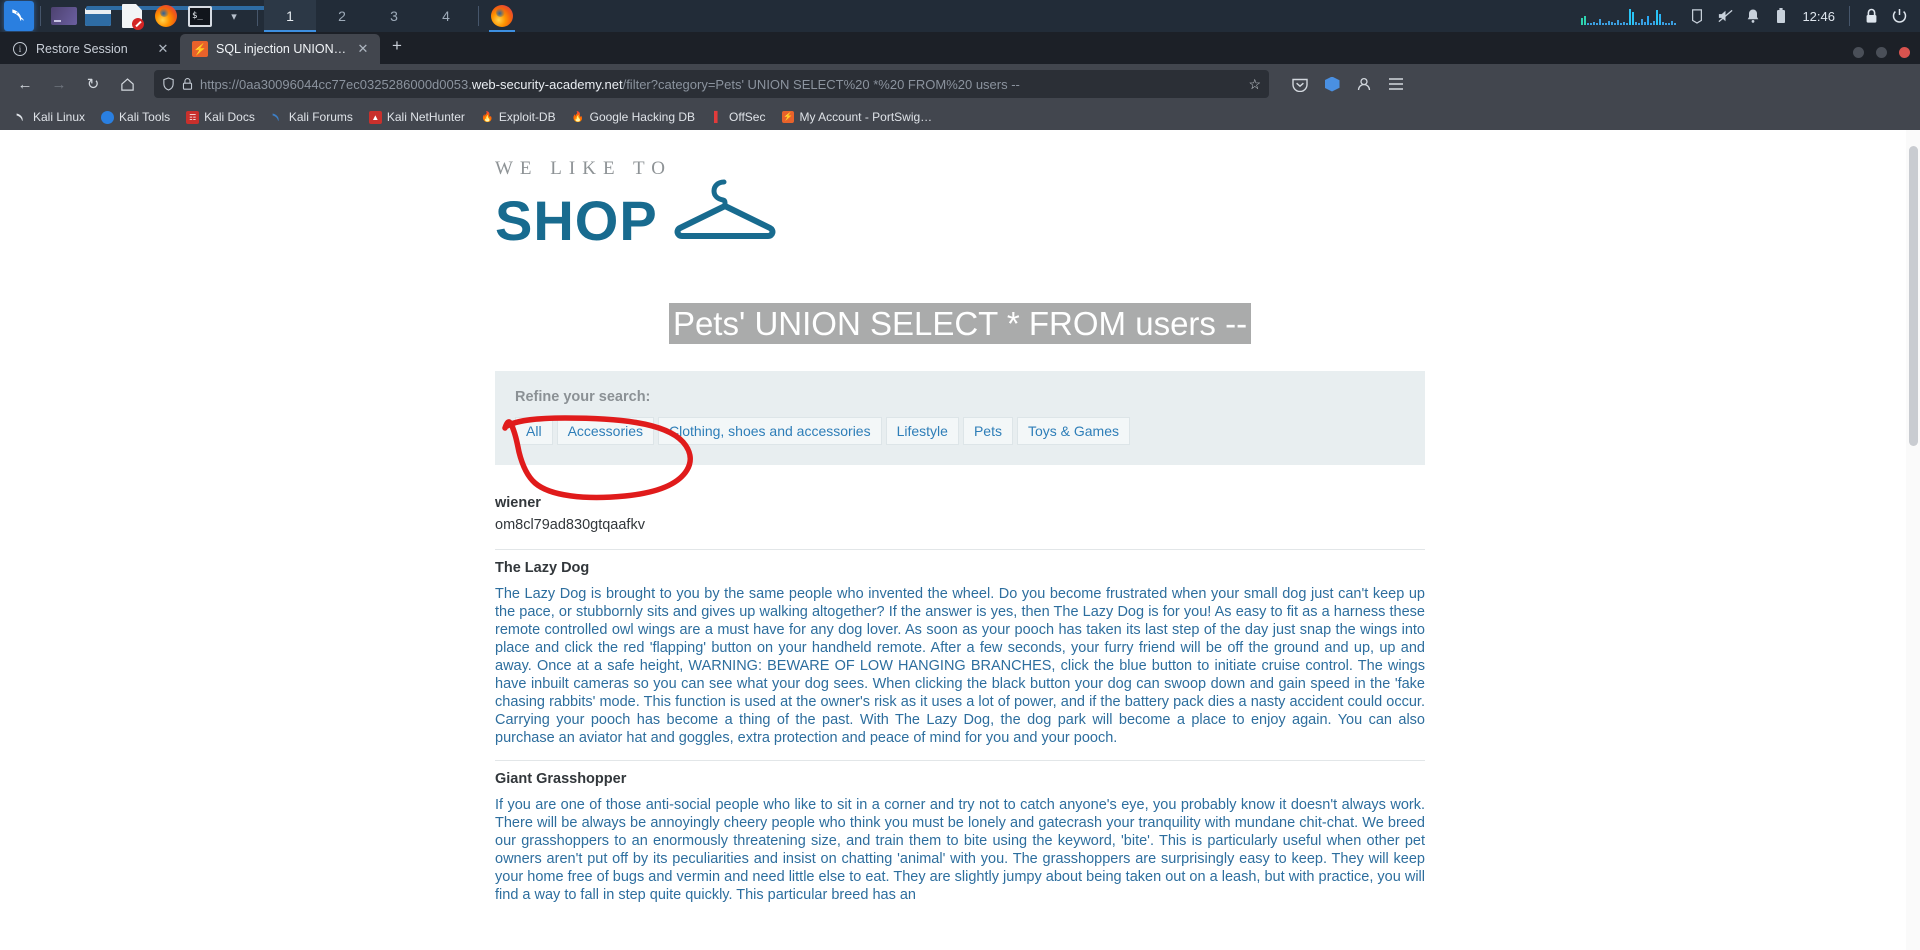 Image resolution: width=1920 pixels, height=950 pixels. Describe the element at coordinates (960, 213) in the screenshot. I see `logo-row: SHOP` at that location.